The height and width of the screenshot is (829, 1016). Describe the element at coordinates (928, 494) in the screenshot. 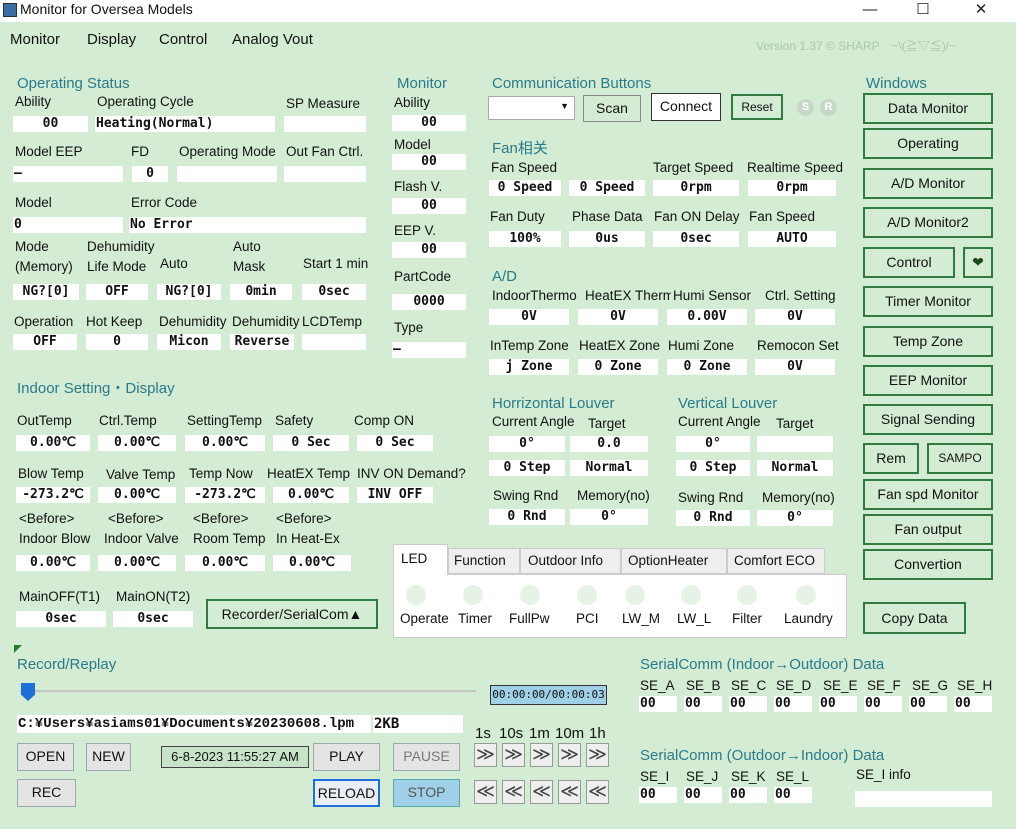

I see `fan-spd-monitor-button: Fan spd Monitor` at that location.